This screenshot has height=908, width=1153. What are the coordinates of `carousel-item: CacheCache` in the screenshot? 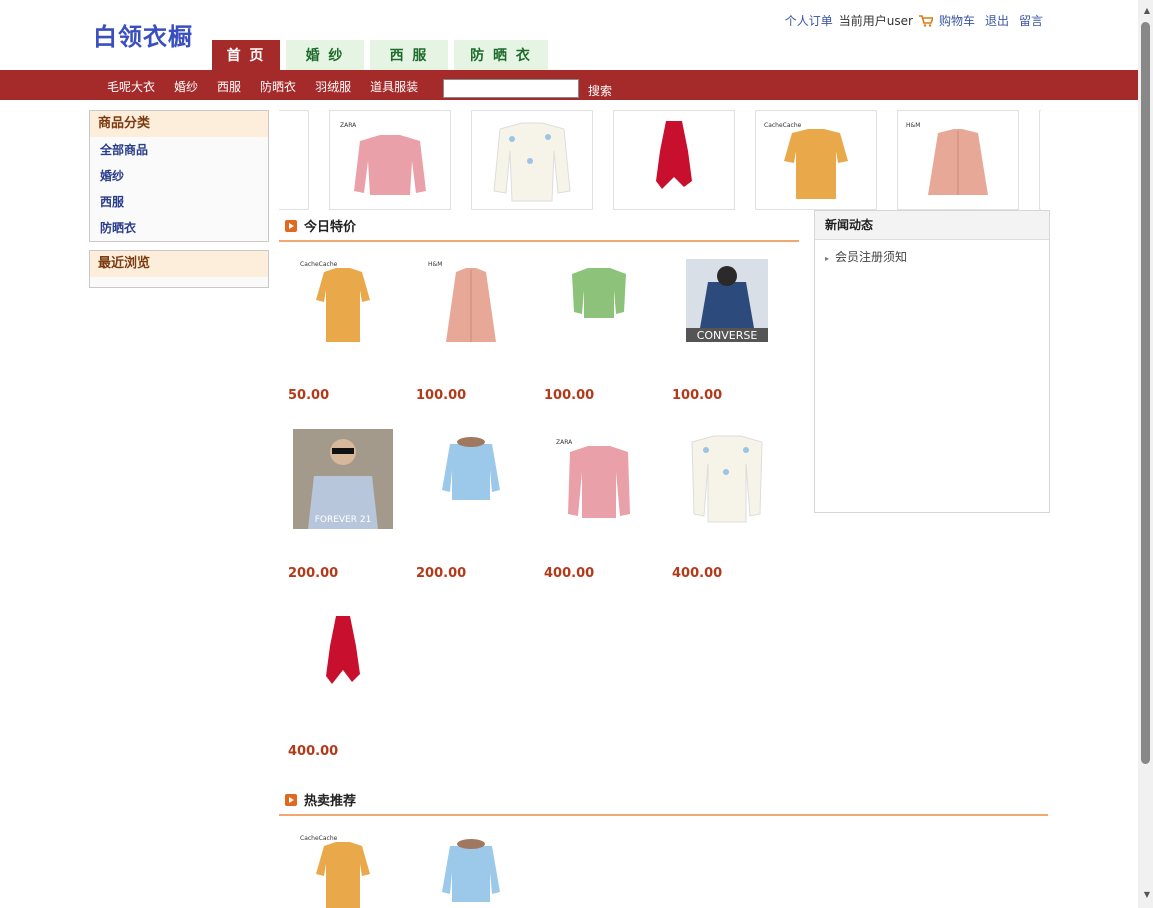 It's located at (816, 160).